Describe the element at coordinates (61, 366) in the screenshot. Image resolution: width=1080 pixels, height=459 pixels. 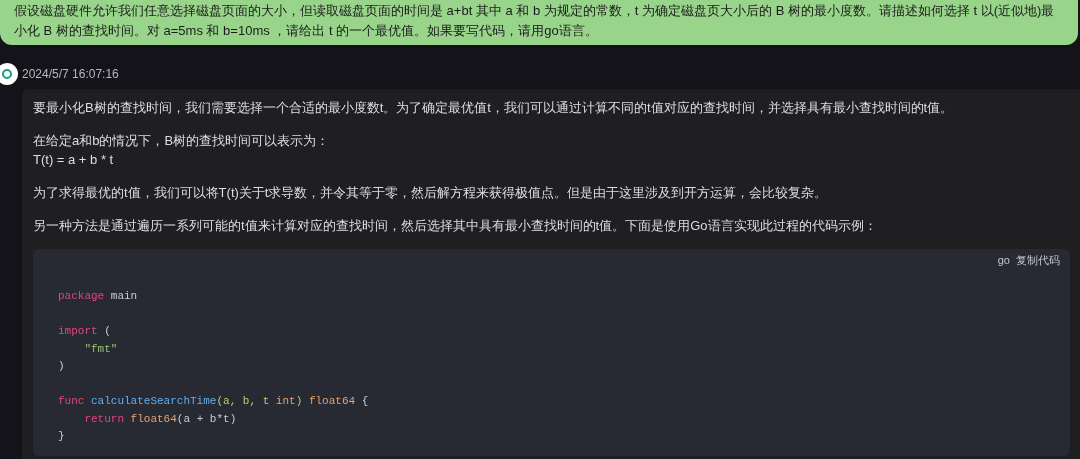
I see `code-line: )` at that location.